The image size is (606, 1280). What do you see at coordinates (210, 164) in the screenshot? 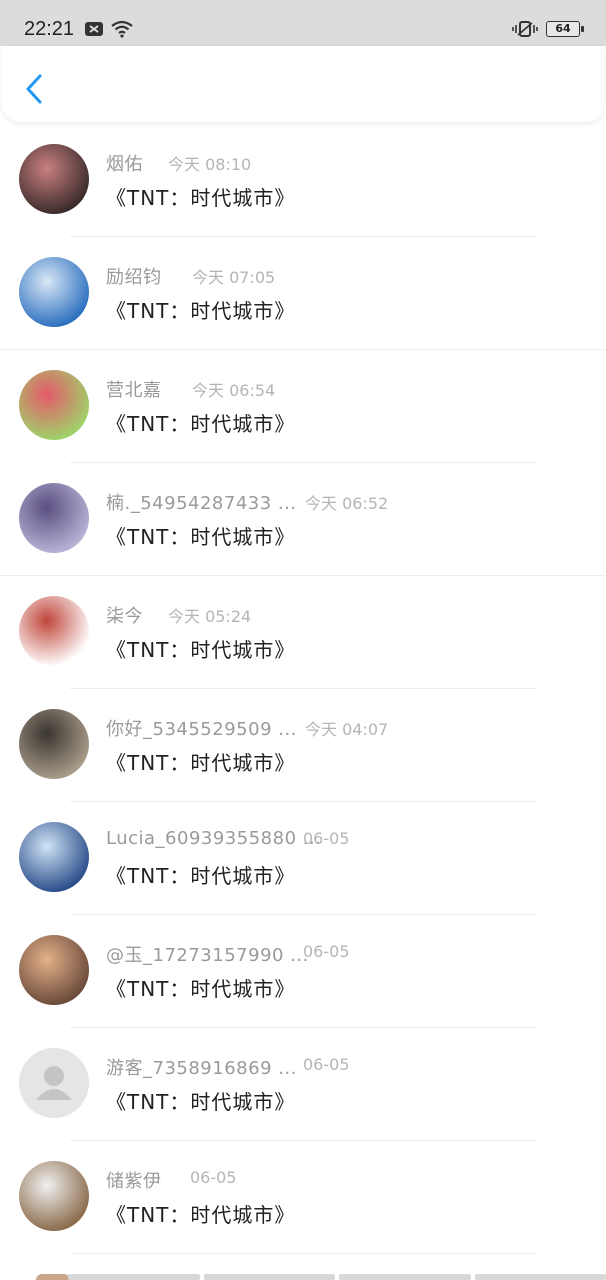
I see `message-time: 今天 08:10` at bounding box center [210, 164].